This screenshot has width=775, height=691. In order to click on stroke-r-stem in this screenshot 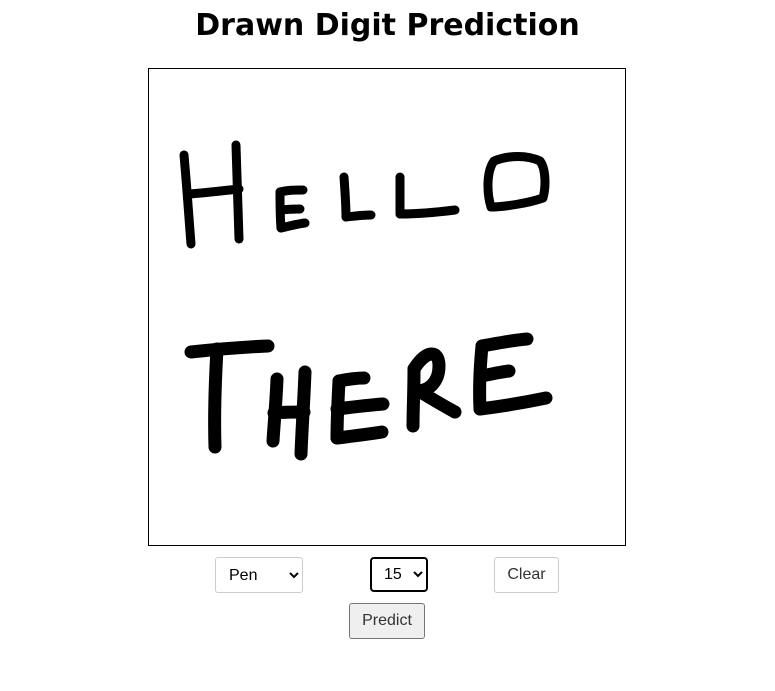, I will do `click(413, 397)`.